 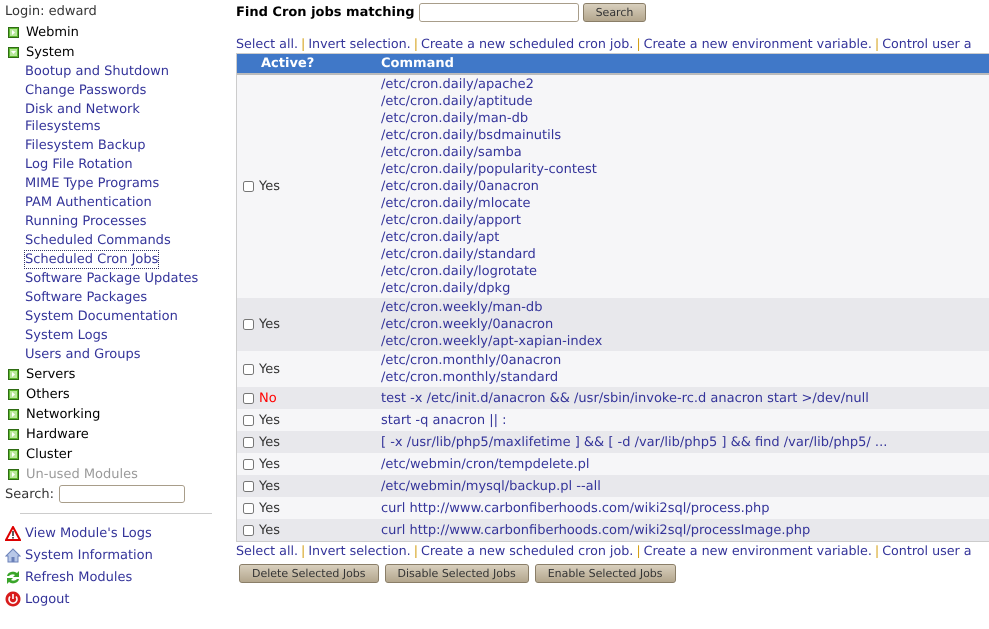 I want to click on sidebar-link: View Module's Logs, so click(x=88, y=533).